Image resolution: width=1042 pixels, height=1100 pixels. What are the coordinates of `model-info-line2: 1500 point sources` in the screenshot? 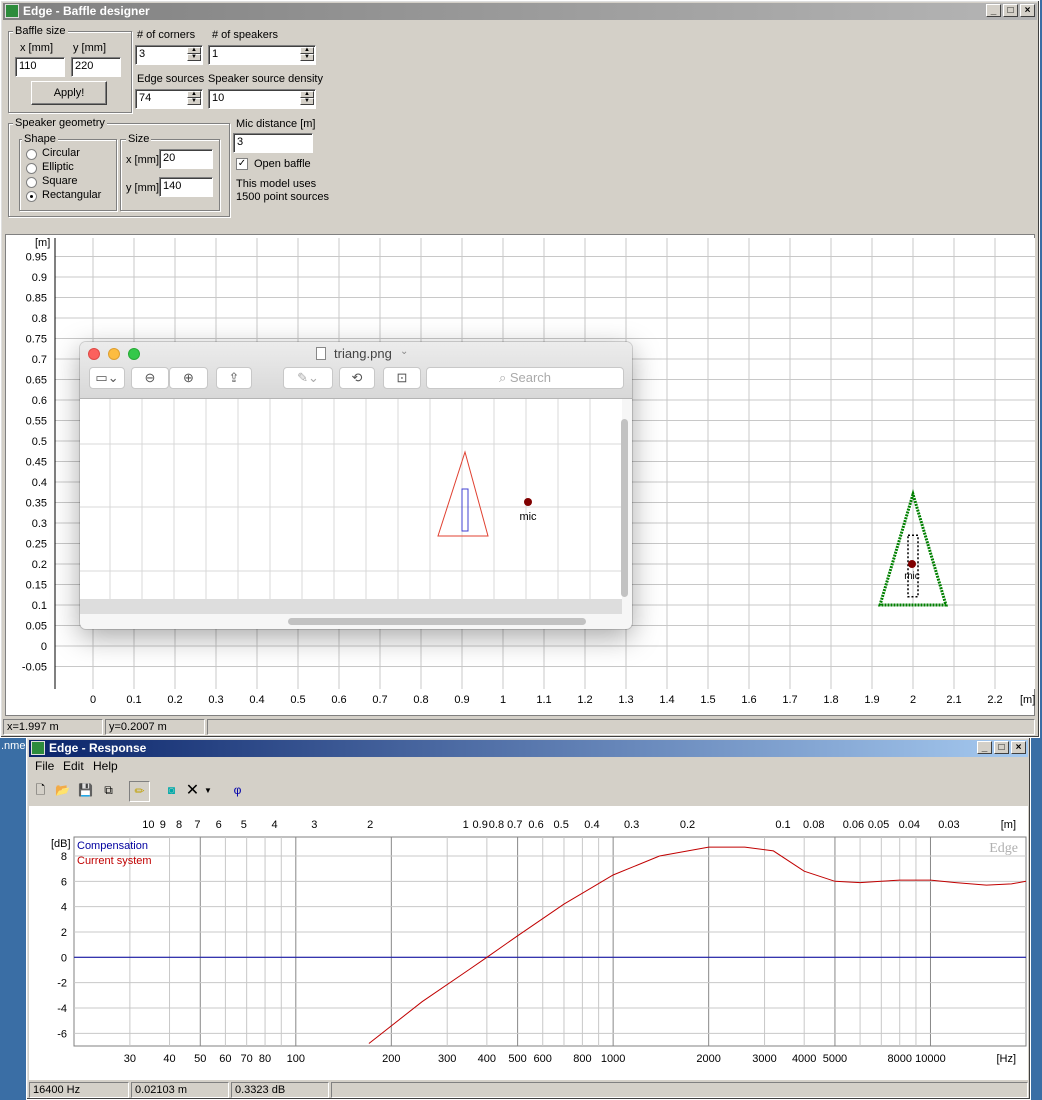 It's located at (282, 197).